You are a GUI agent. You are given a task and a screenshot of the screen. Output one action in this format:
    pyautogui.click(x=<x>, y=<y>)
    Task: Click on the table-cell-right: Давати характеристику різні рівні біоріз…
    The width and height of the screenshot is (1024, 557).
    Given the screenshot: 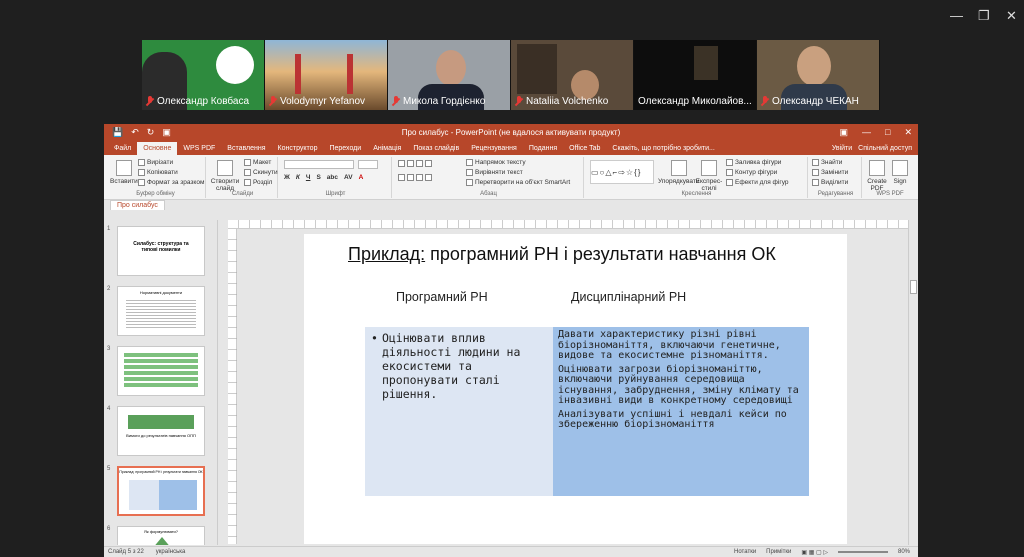 What is the action you would take?
    pyautogui.click(x=681, y=411)
    